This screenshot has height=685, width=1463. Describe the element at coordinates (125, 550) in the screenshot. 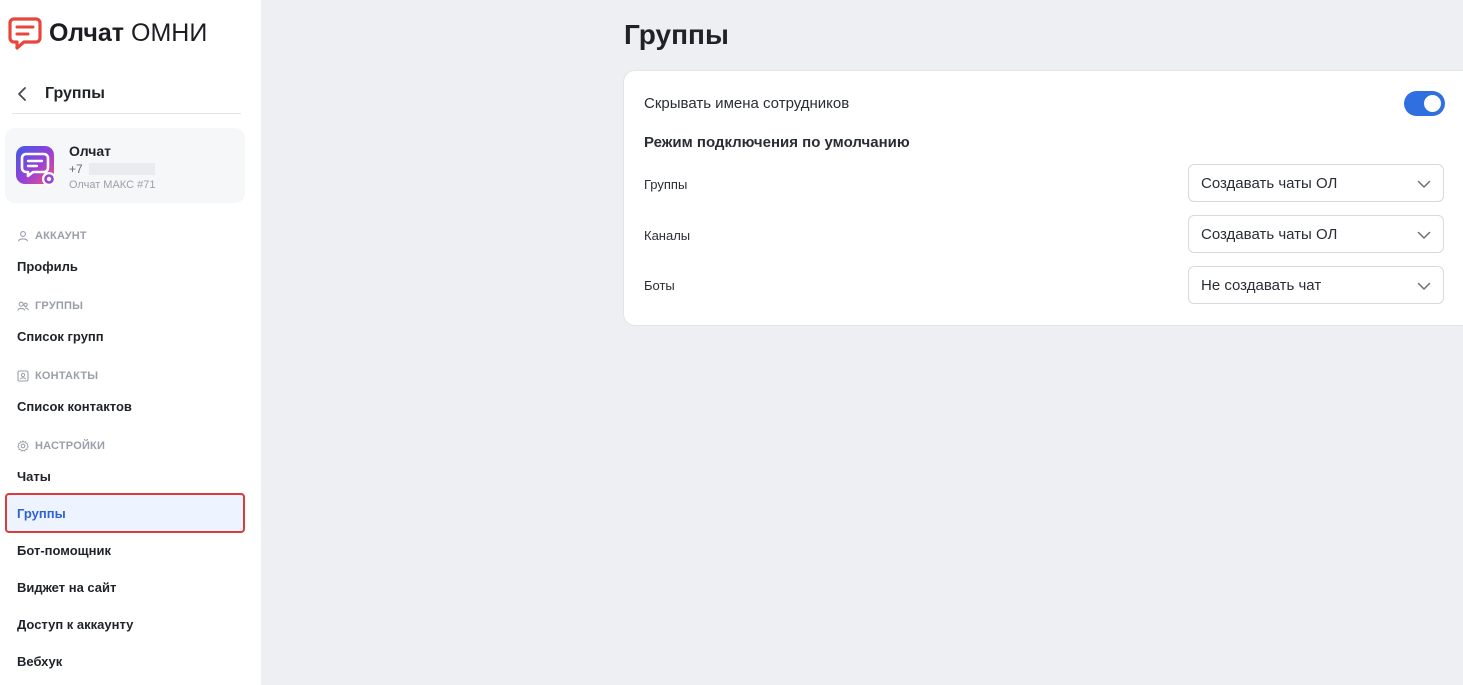

I see `sidebar-item-bot-assistant: Бот-помощник` at that location.